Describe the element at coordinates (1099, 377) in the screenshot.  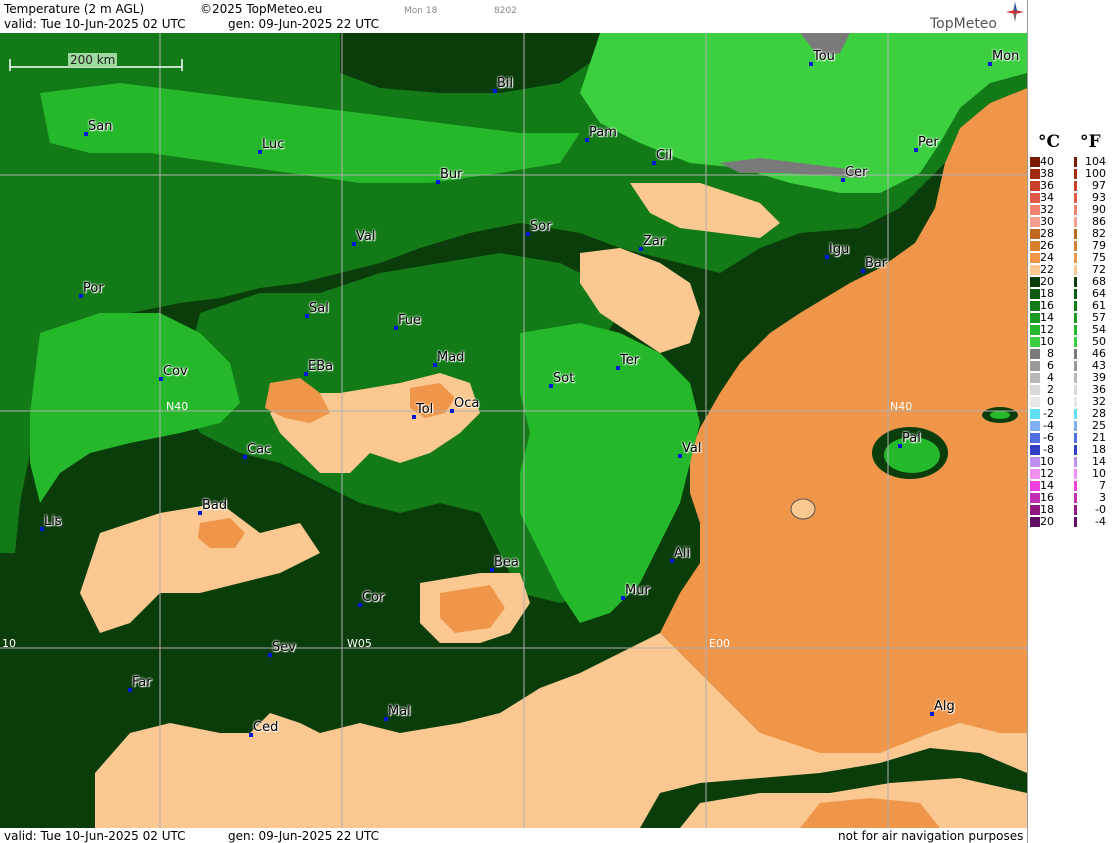
I see `legend-fahrenheit-value: 39` at that location.